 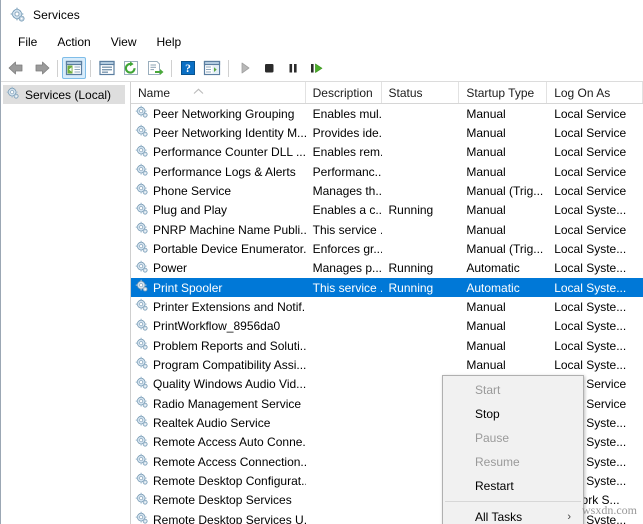 What do you see at coordinates (488, 390) in the screenshot?
I see `context-menu-item-label: Start` at bounding box center [488, 390].